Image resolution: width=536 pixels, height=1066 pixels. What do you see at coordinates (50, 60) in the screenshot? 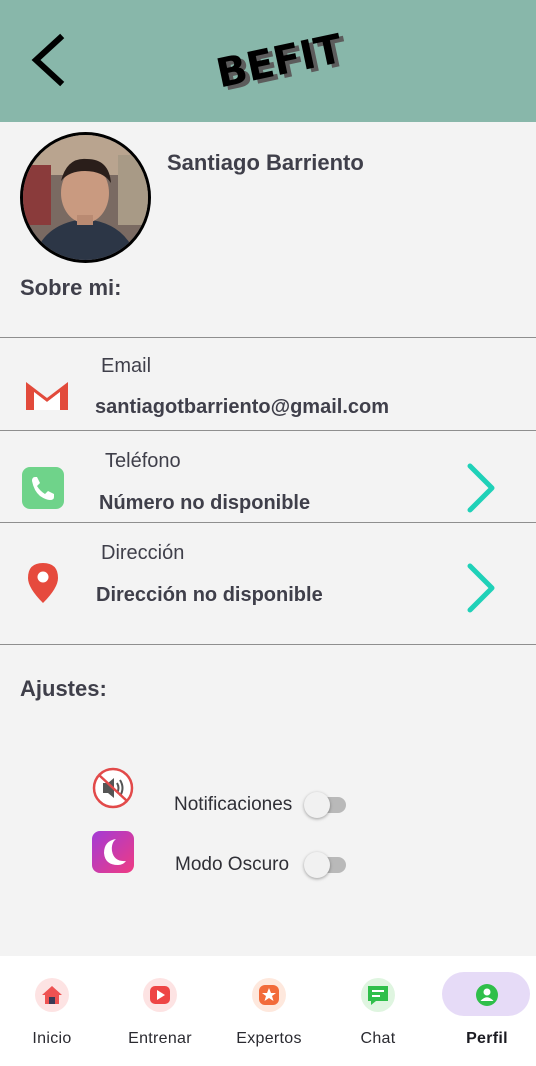
I see `arrow-left-icon` at bounding box center [50, 60].